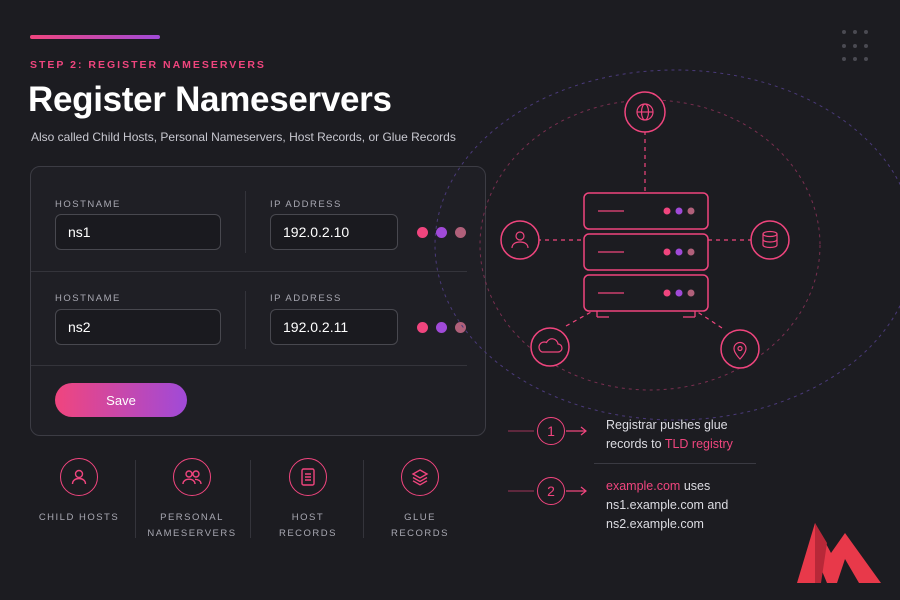 Image resolution: width=900 pixels, height=600 pixels. I want to click on note-2-highlight: example.com, so click(643, 486).